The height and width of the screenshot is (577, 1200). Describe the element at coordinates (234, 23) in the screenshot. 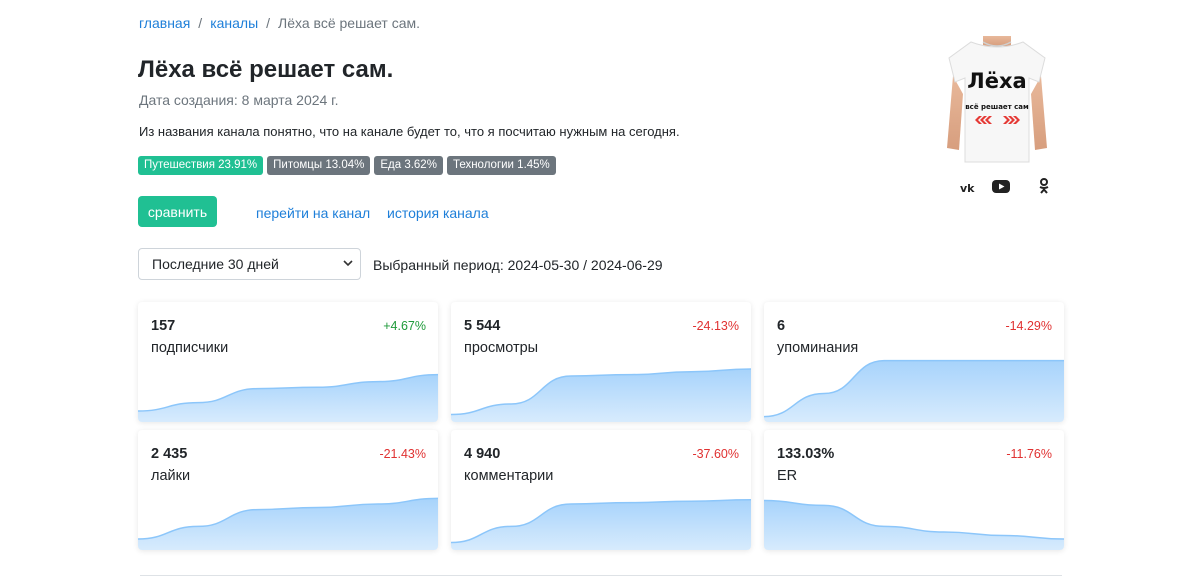

I see `breadcrumb-channels-link: каналы` at that location.